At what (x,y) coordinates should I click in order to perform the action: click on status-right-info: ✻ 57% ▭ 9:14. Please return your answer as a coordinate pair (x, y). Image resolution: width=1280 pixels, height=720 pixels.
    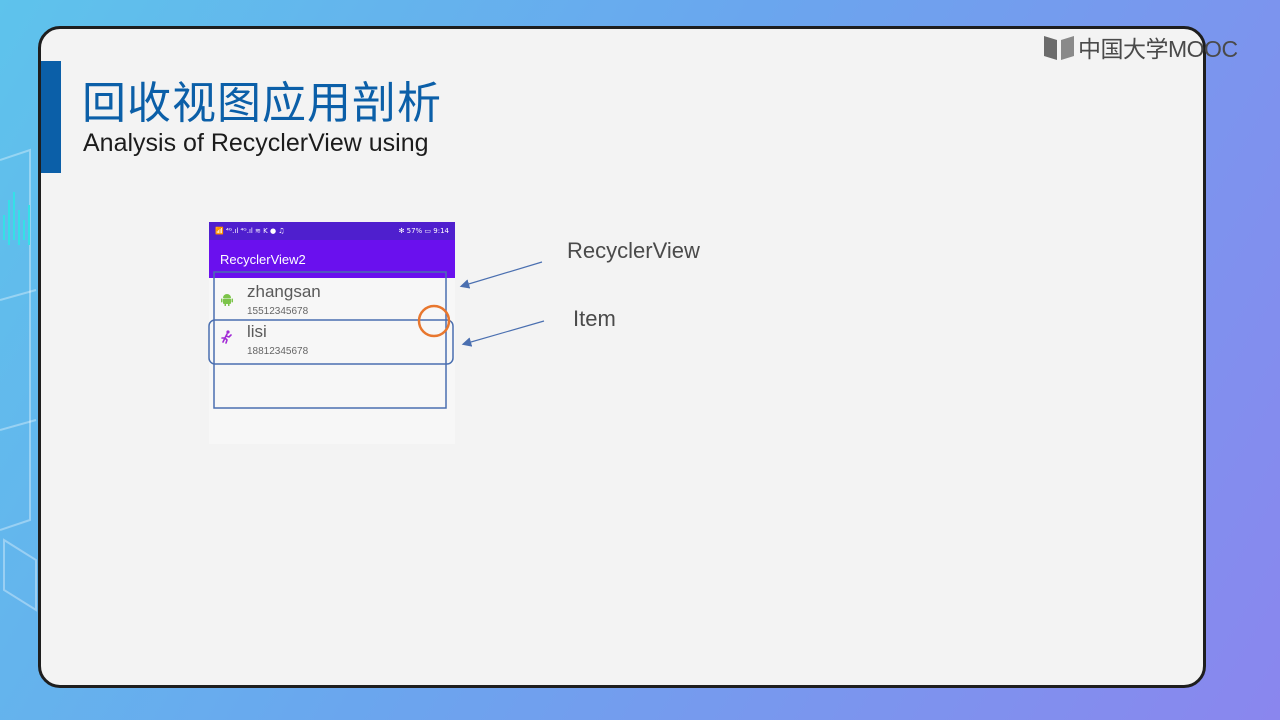
    Looking at the image, I should click on (423, 231).